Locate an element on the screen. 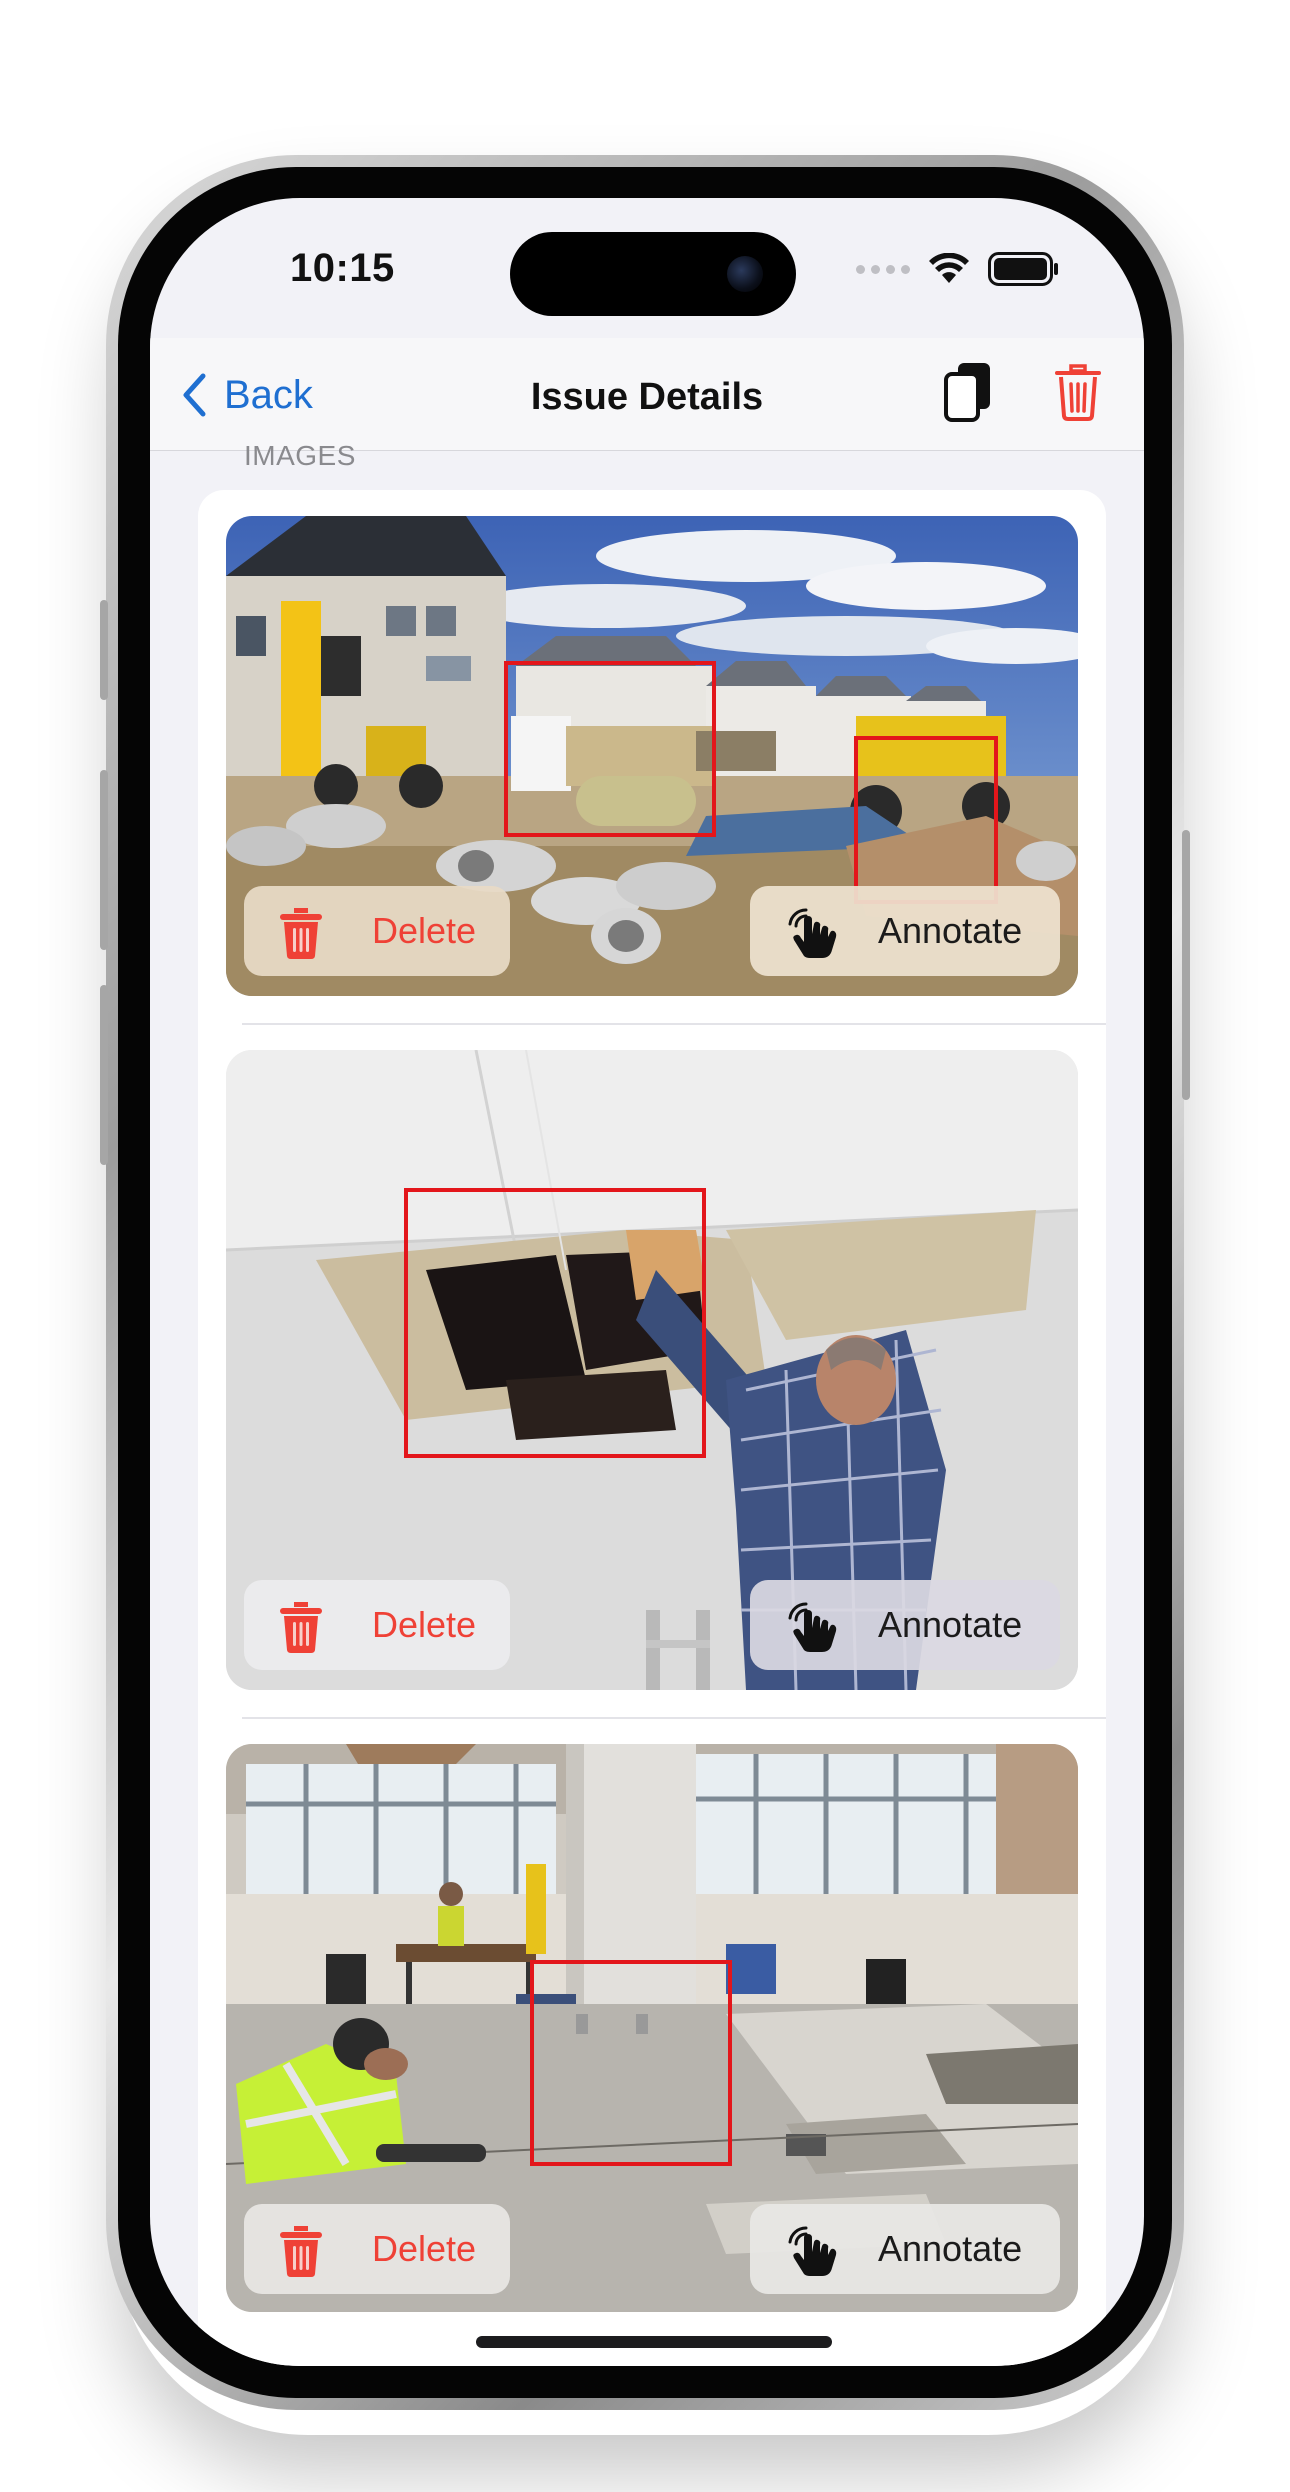 The image size is (1290, 2492). copy-button is located at coordinates (968, 394).